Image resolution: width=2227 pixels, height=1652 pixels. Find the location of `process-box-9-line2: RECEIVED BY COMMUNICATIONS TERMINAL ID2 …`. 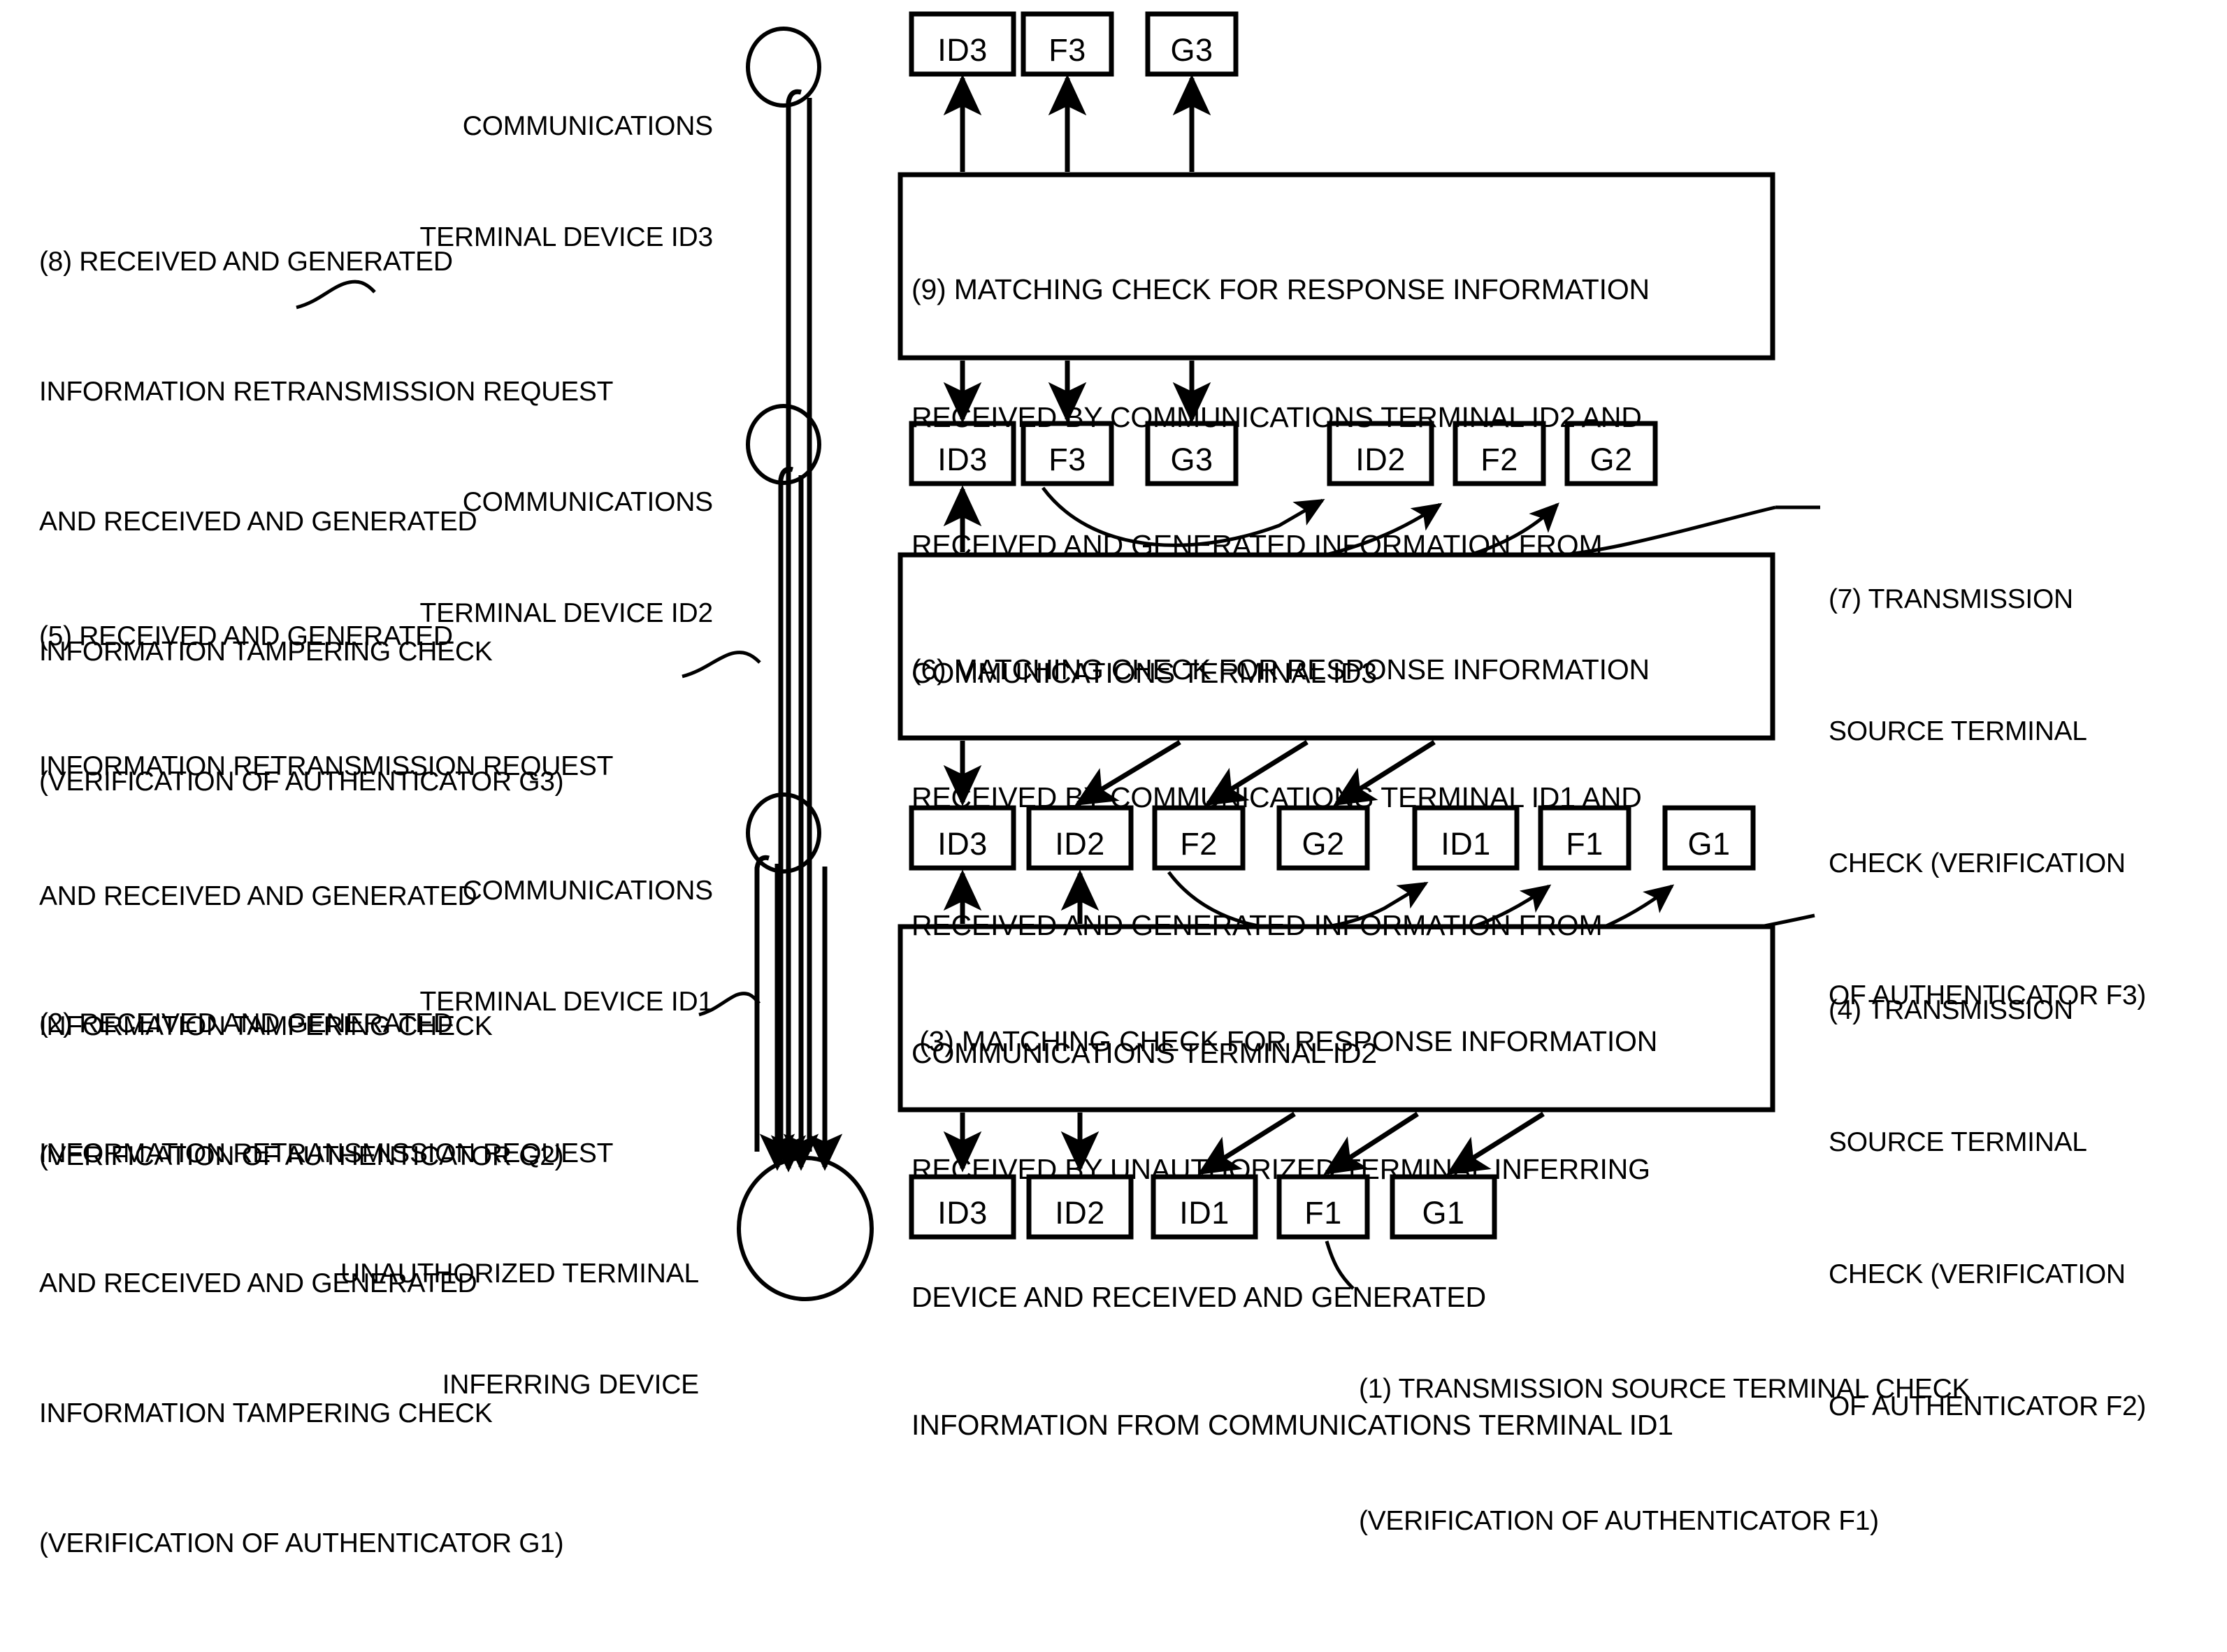

process-box-9-line2: RECEIVED BY COMMUNICATIONS TERMINAL ID2 … is located at coordinates (1276, 417).